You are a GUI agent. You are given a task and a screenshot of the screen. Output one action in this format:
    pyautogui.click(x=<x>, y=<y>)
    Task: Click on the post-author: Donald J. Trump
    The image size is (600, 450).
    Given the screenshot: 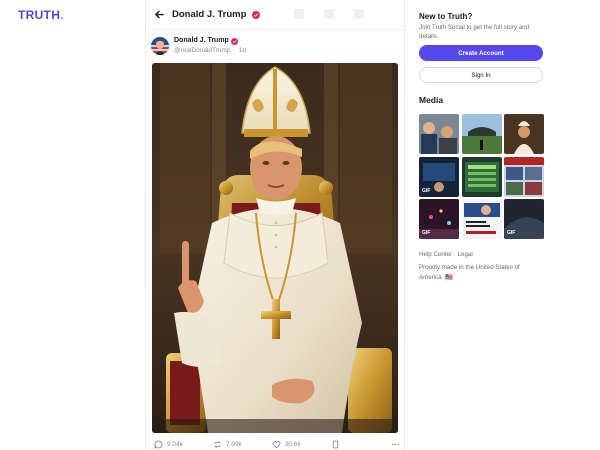 What is the action you would take?
    pyautogui.click(x=210, y=41)
    